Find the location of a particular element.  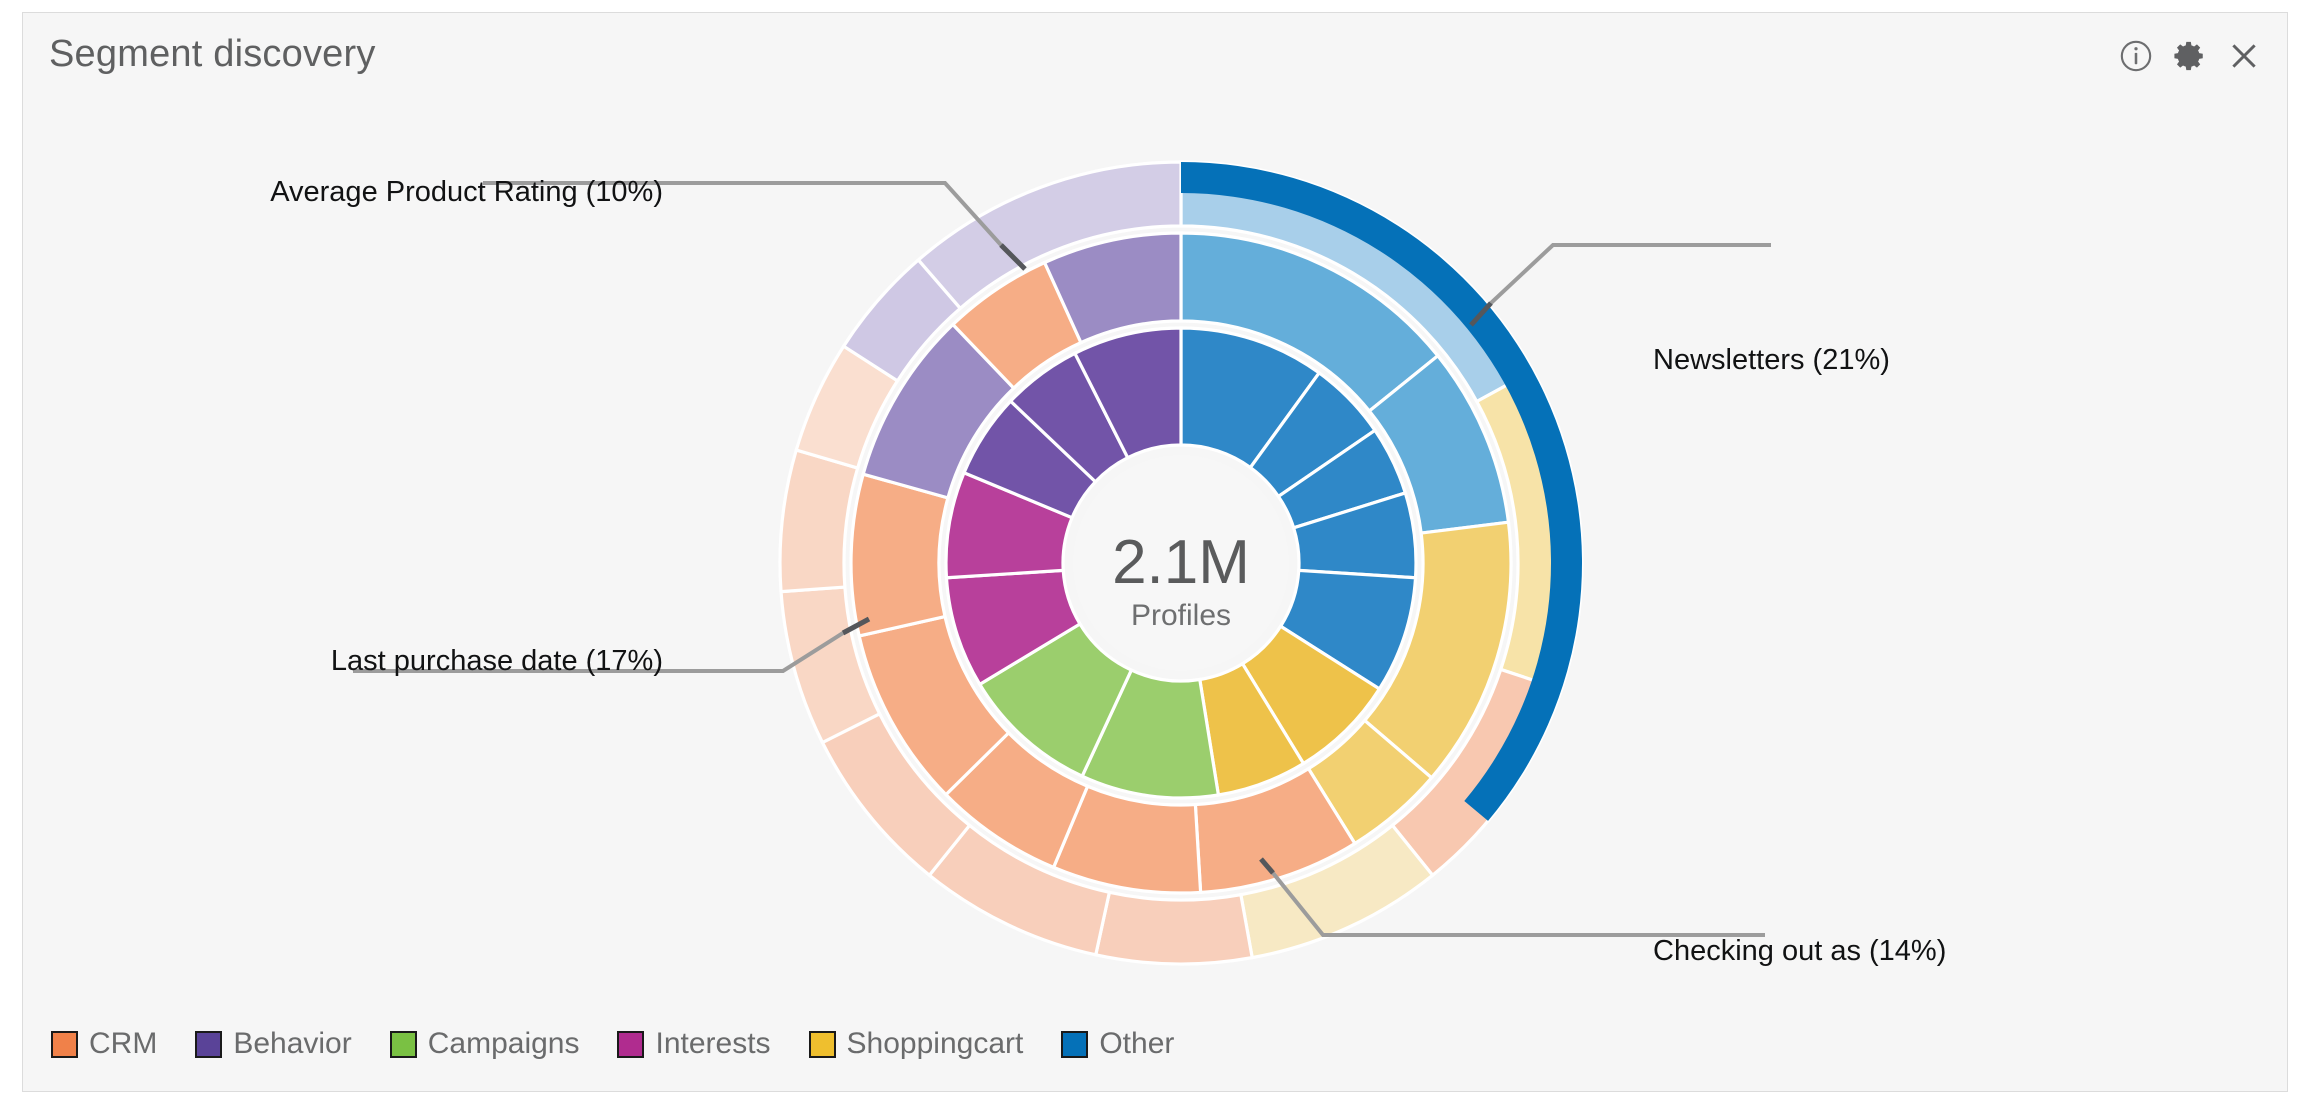

legend-label: Interests is located at coordinates (713, 1043).